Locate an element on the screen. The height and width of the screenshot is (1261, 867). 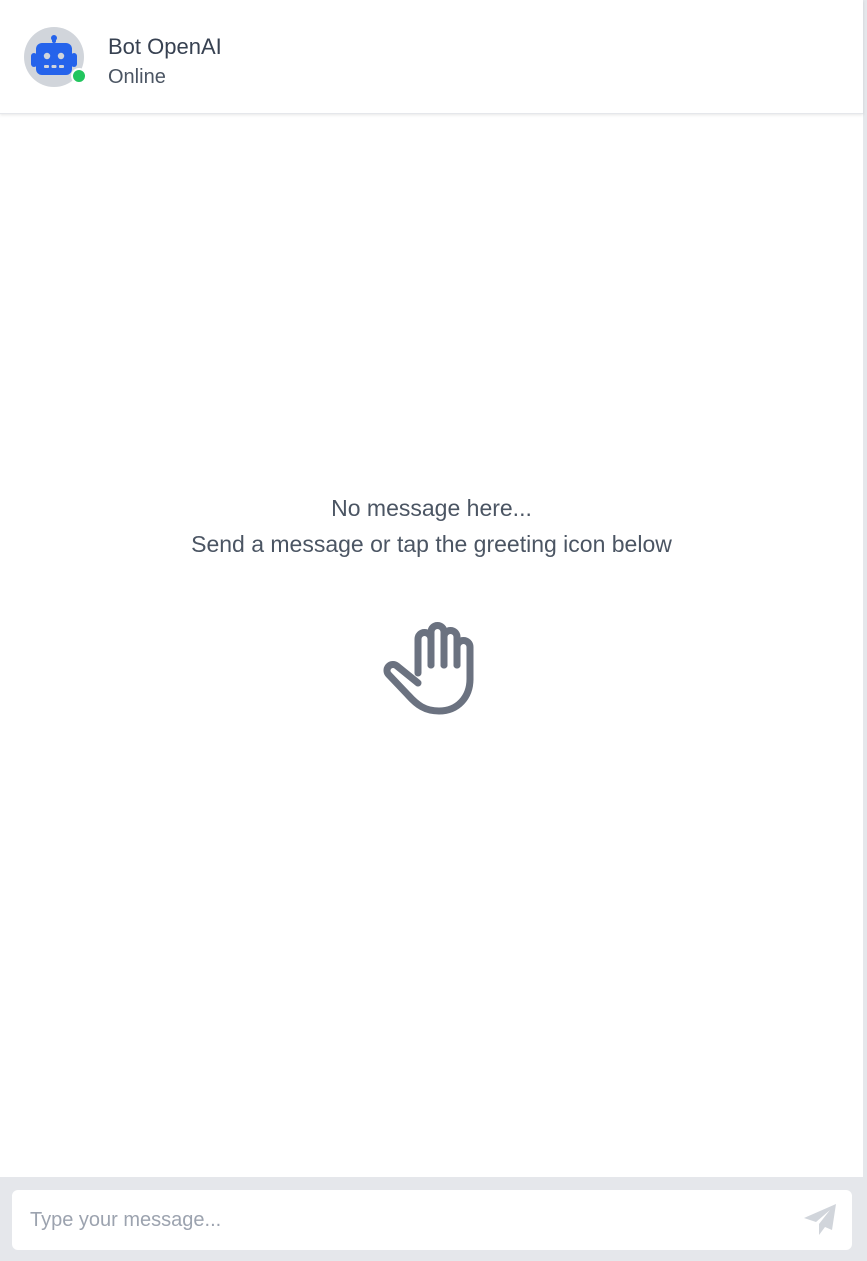
chat-header: Bot OpenAI Online is located at coordinates (431, 57).